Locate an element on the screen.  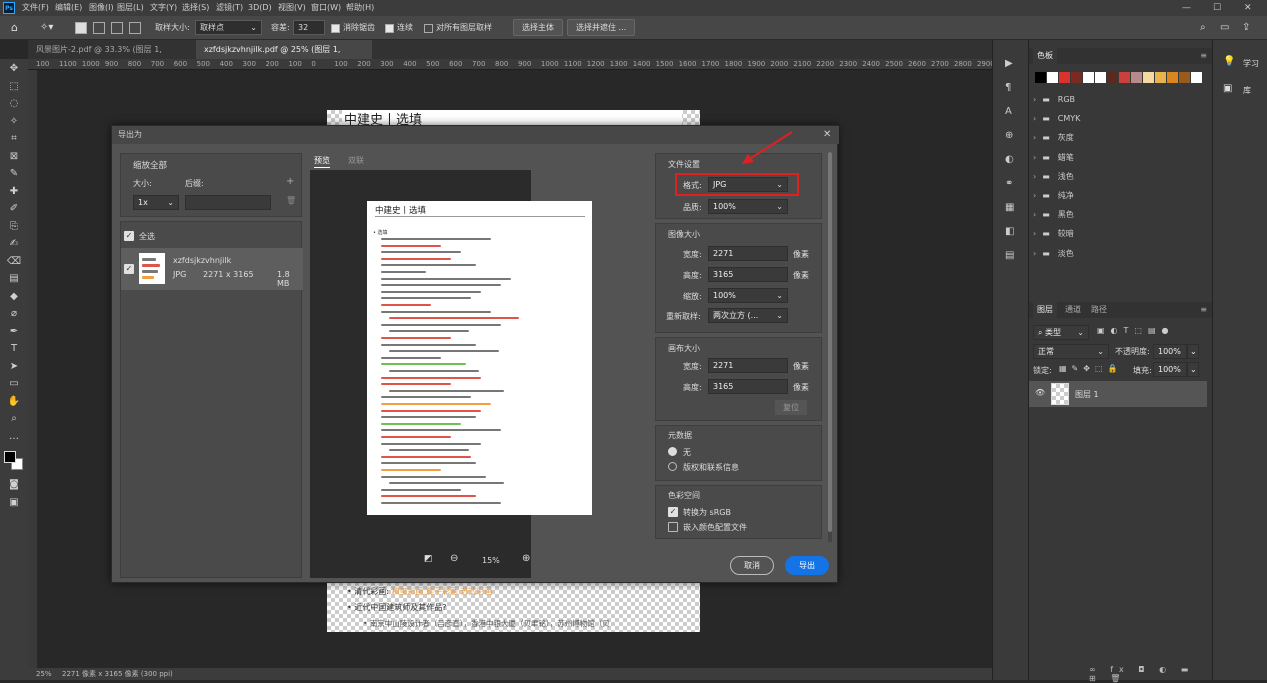
pen-icon: ✒ is located at coordinates (14, 332).